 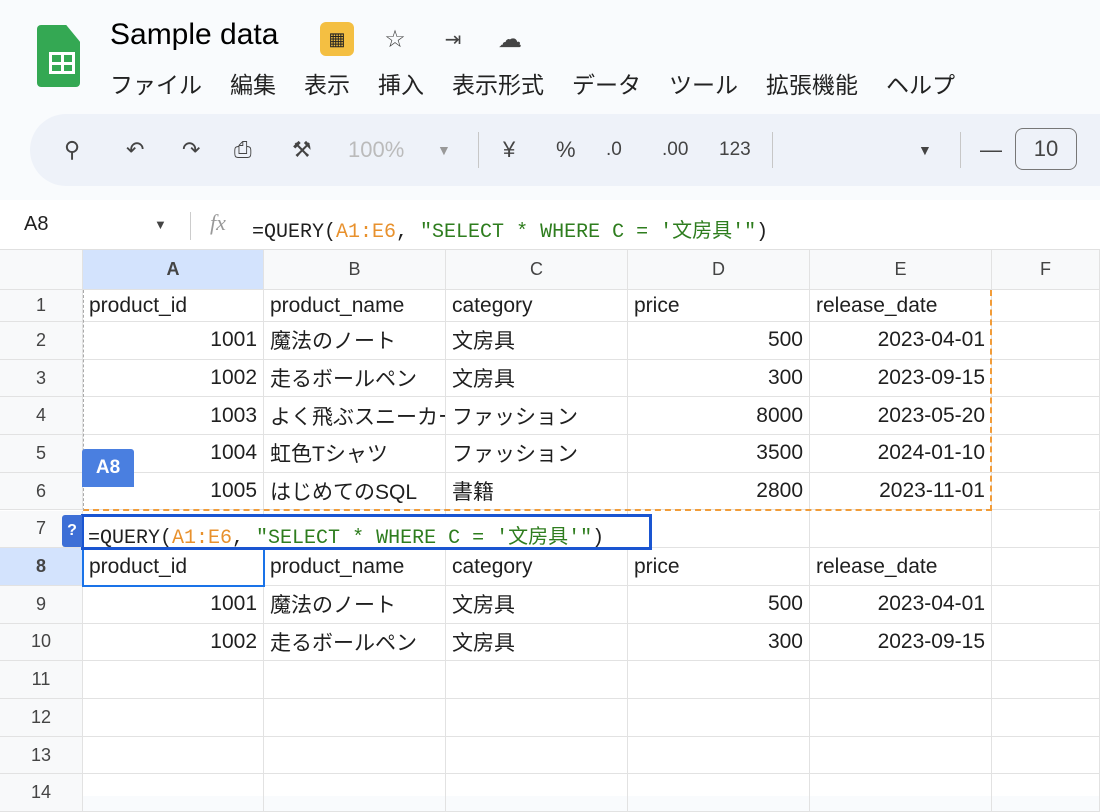 What do you see at coordinates (194, 35) in the screenshot?
I see `document-title: Sample data` at bounding box center [194, 35].